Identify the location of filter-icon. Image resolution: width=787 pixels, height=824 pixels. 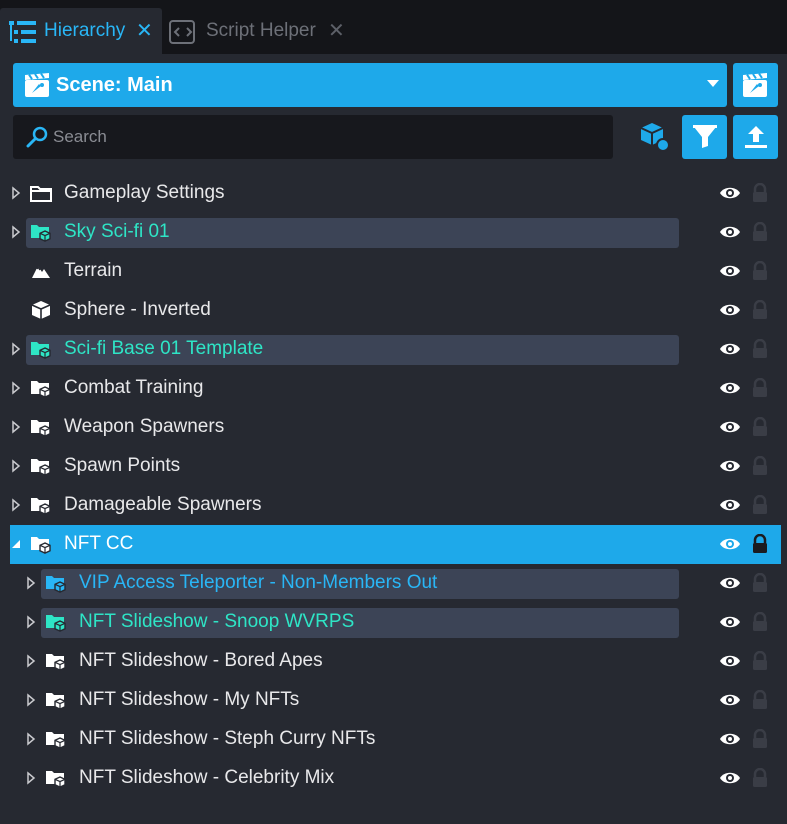
(705, 136).